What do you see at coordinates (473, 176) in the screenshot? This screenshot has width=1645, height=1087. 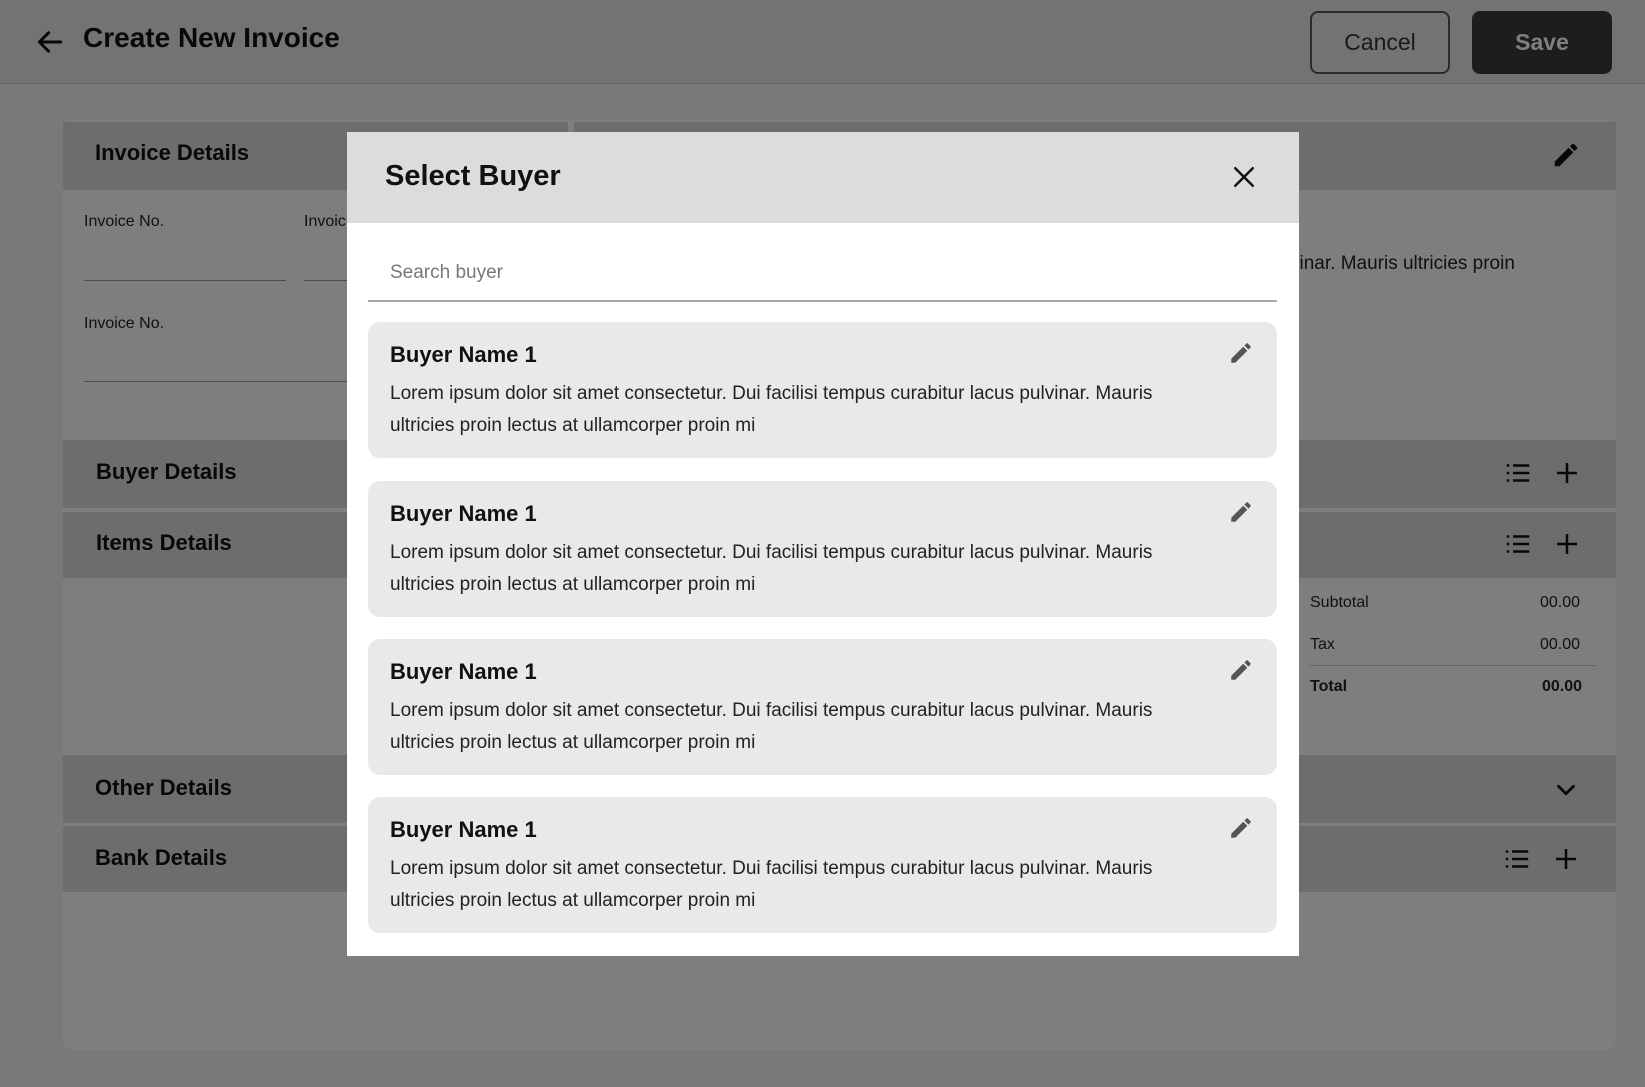 I see `modal-title: Select Buyer` at bounding box center [473, 176].